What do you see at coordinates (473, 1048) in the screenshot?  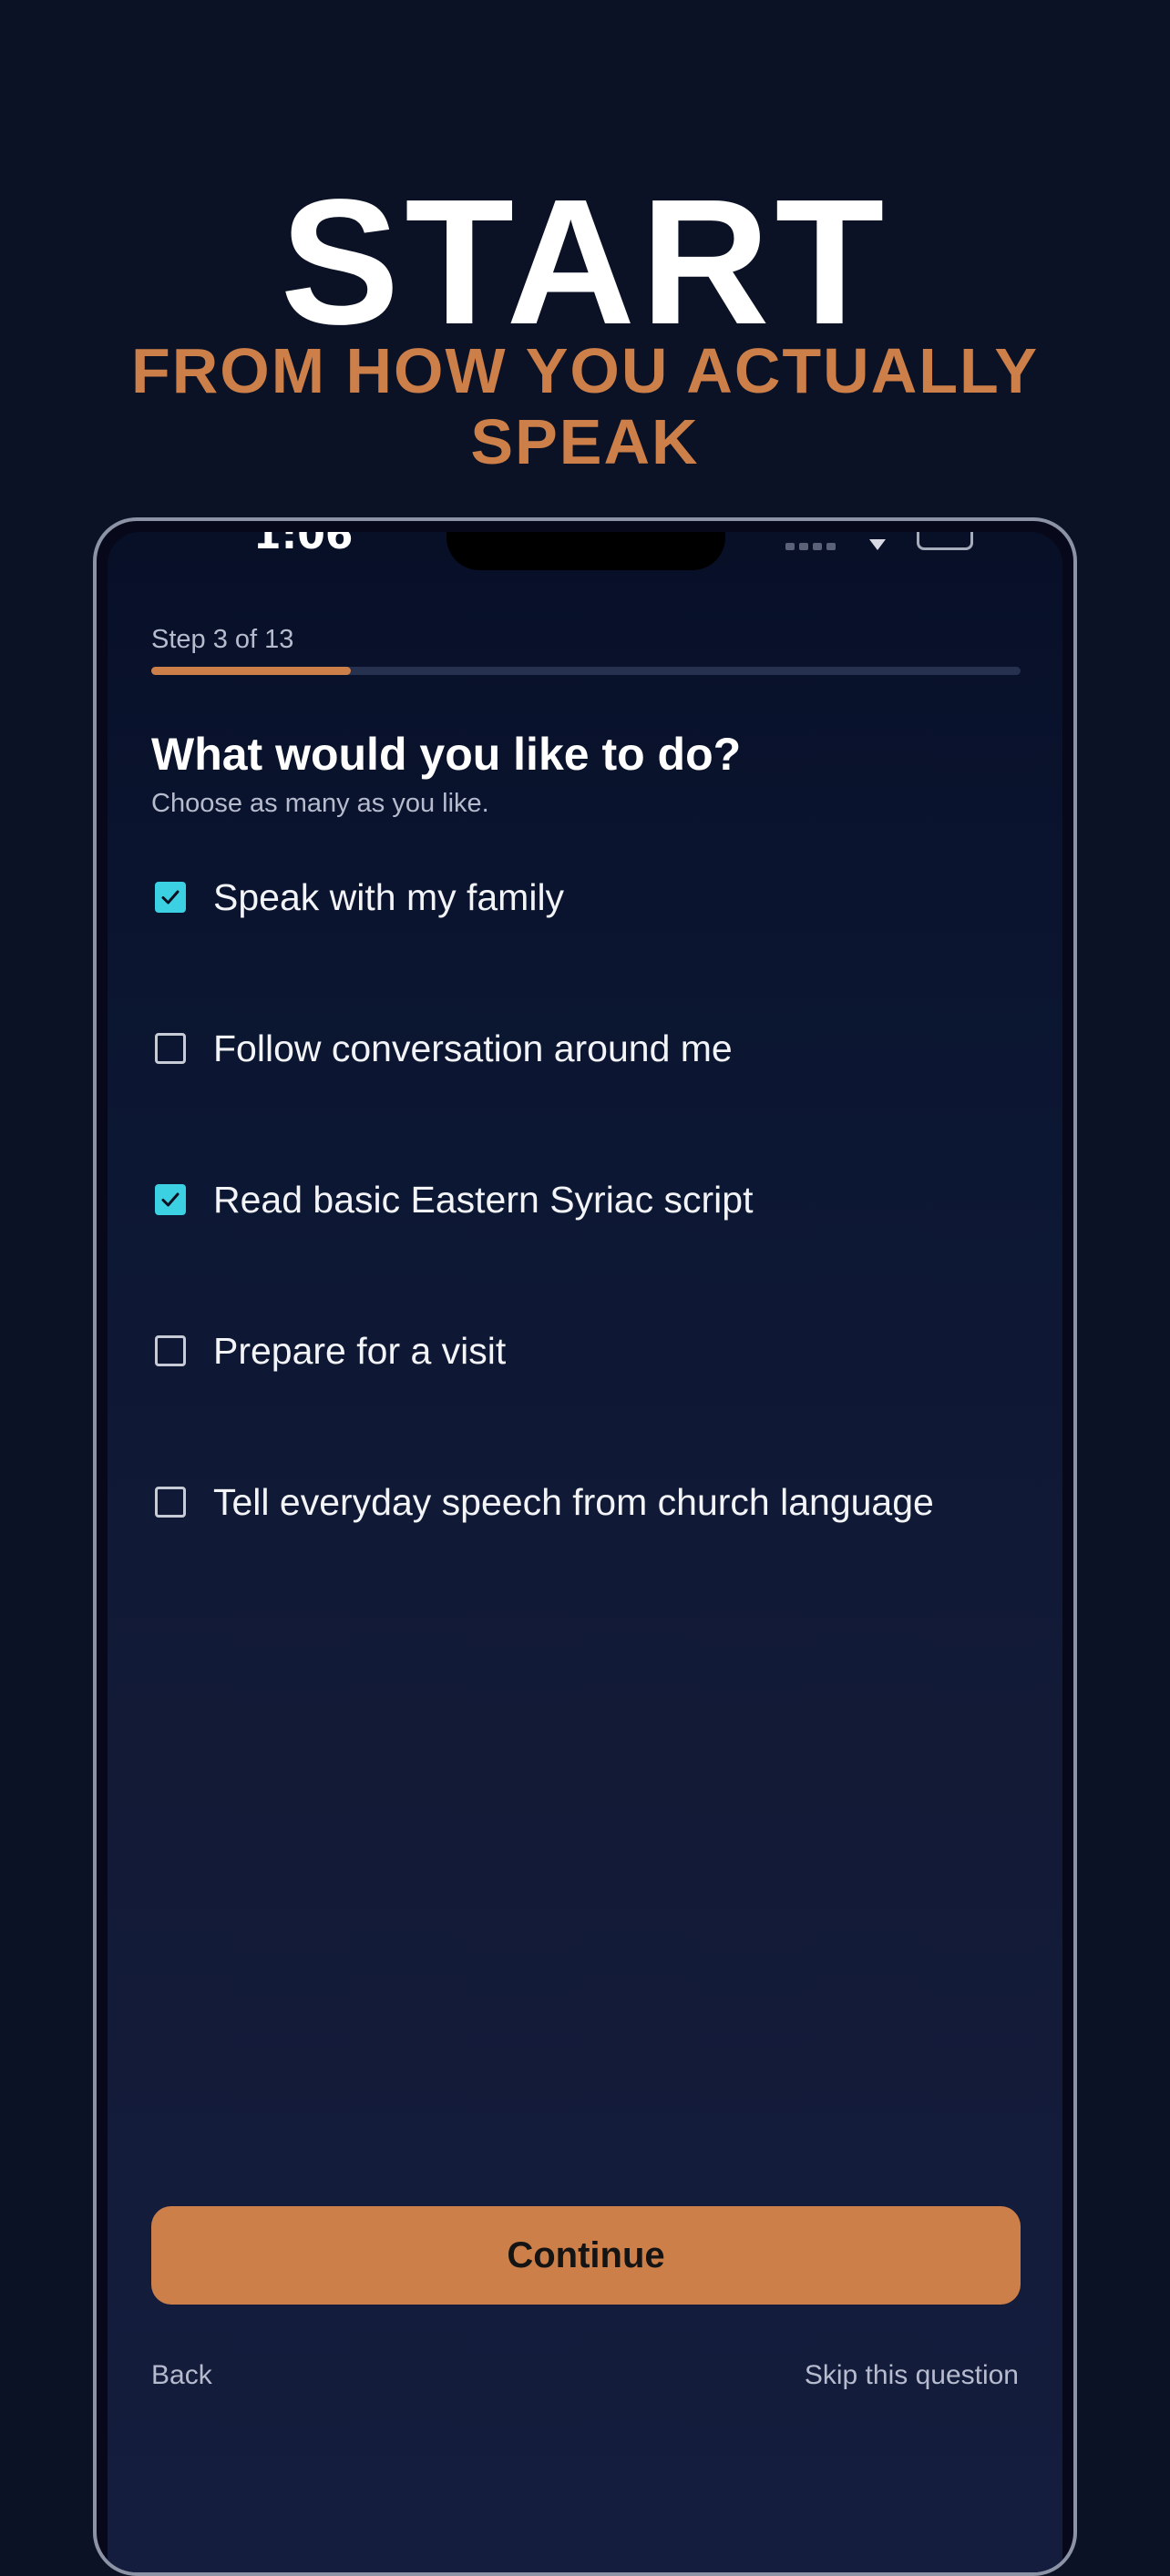 I see `option-label: Follow conversation around me` at bounding box center [473, 1048].